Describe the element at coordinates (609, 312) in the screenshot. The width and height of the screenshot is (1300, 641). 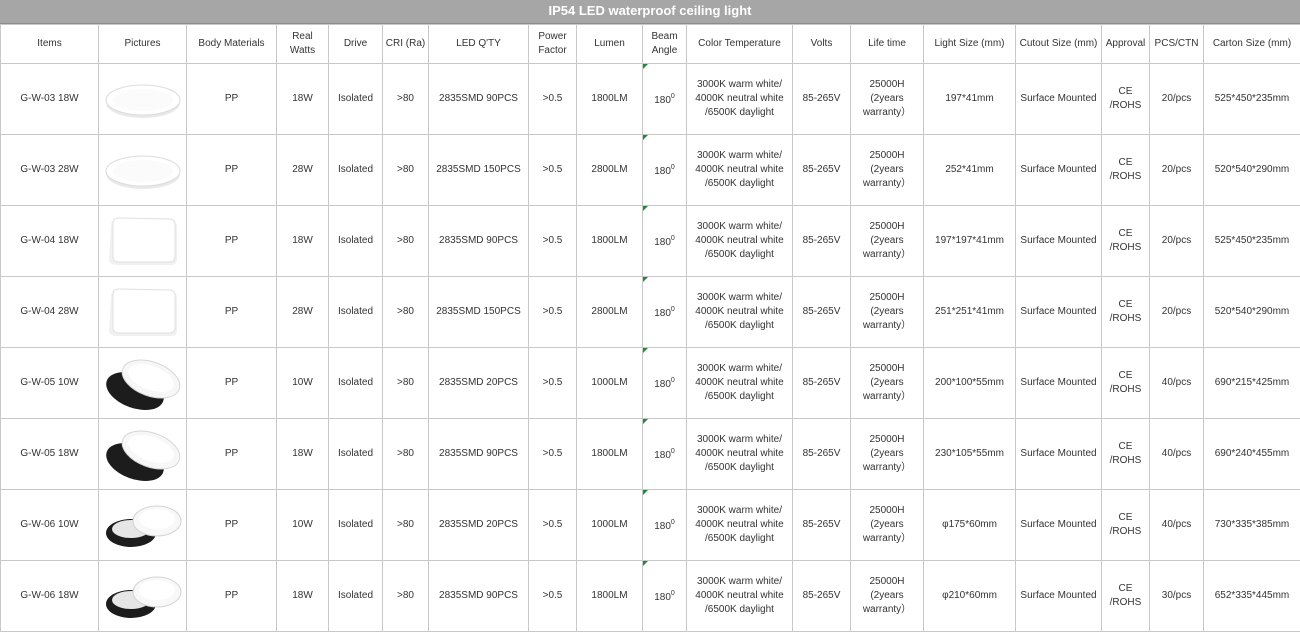
I see `cell-lumen: 2800LM` at that location.